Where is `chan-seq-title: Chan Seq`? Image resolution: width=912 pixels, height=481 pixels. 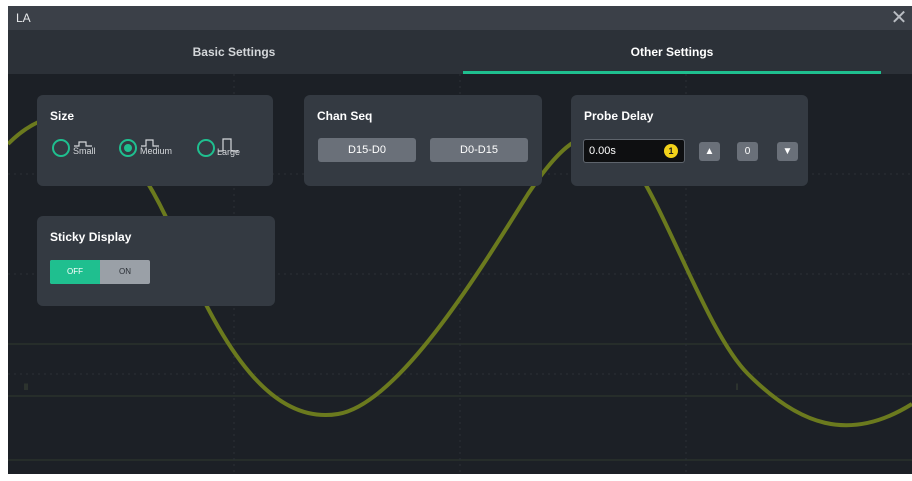
chan-seq-title: Chan Seq is located at coordinates (345, 116).